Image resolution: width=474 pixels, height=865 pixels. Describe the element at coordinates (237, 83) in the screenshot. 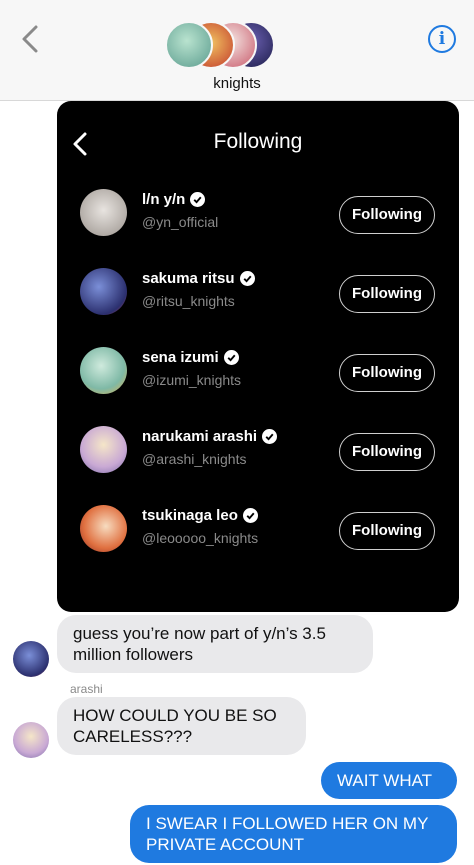

I see `group-name: knights` at that location.